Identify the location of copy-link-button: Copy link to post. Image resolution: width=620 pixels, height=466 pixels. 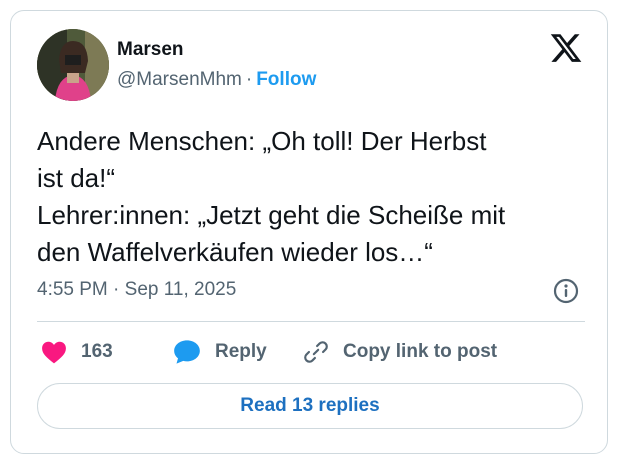
(400, 352).